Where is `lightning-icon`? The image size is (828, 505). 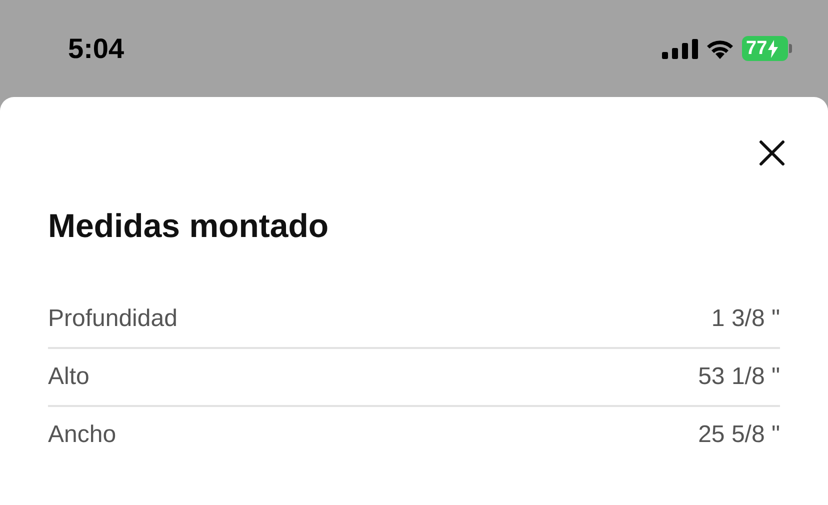
lightning-icon is located at coordinates (773, 49).